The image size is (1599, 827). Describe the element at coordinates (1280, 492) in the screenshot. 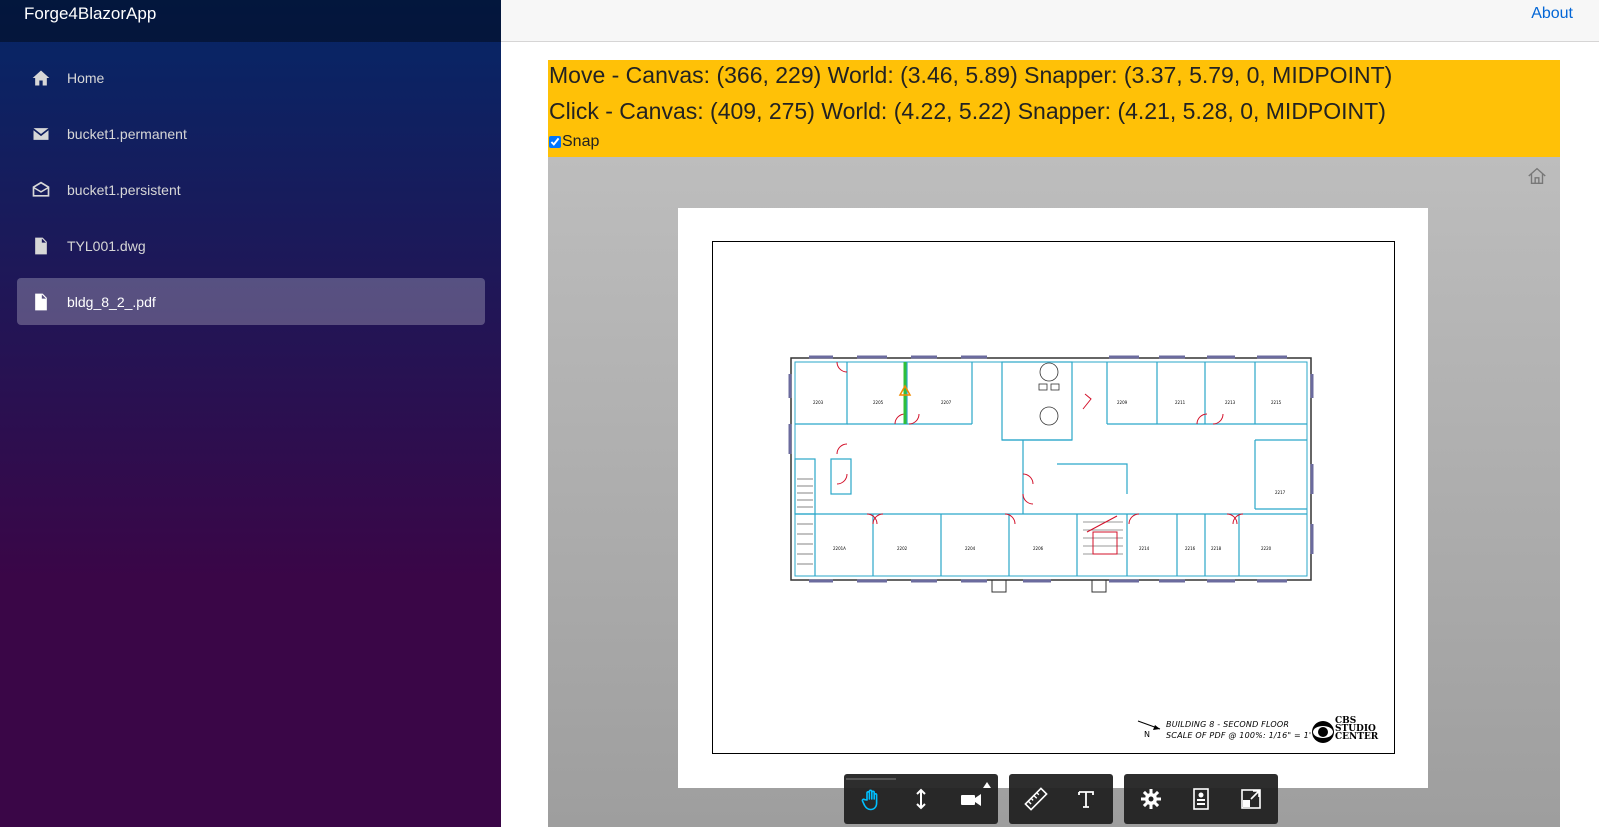

I see `svg-text: 2217` at that location.